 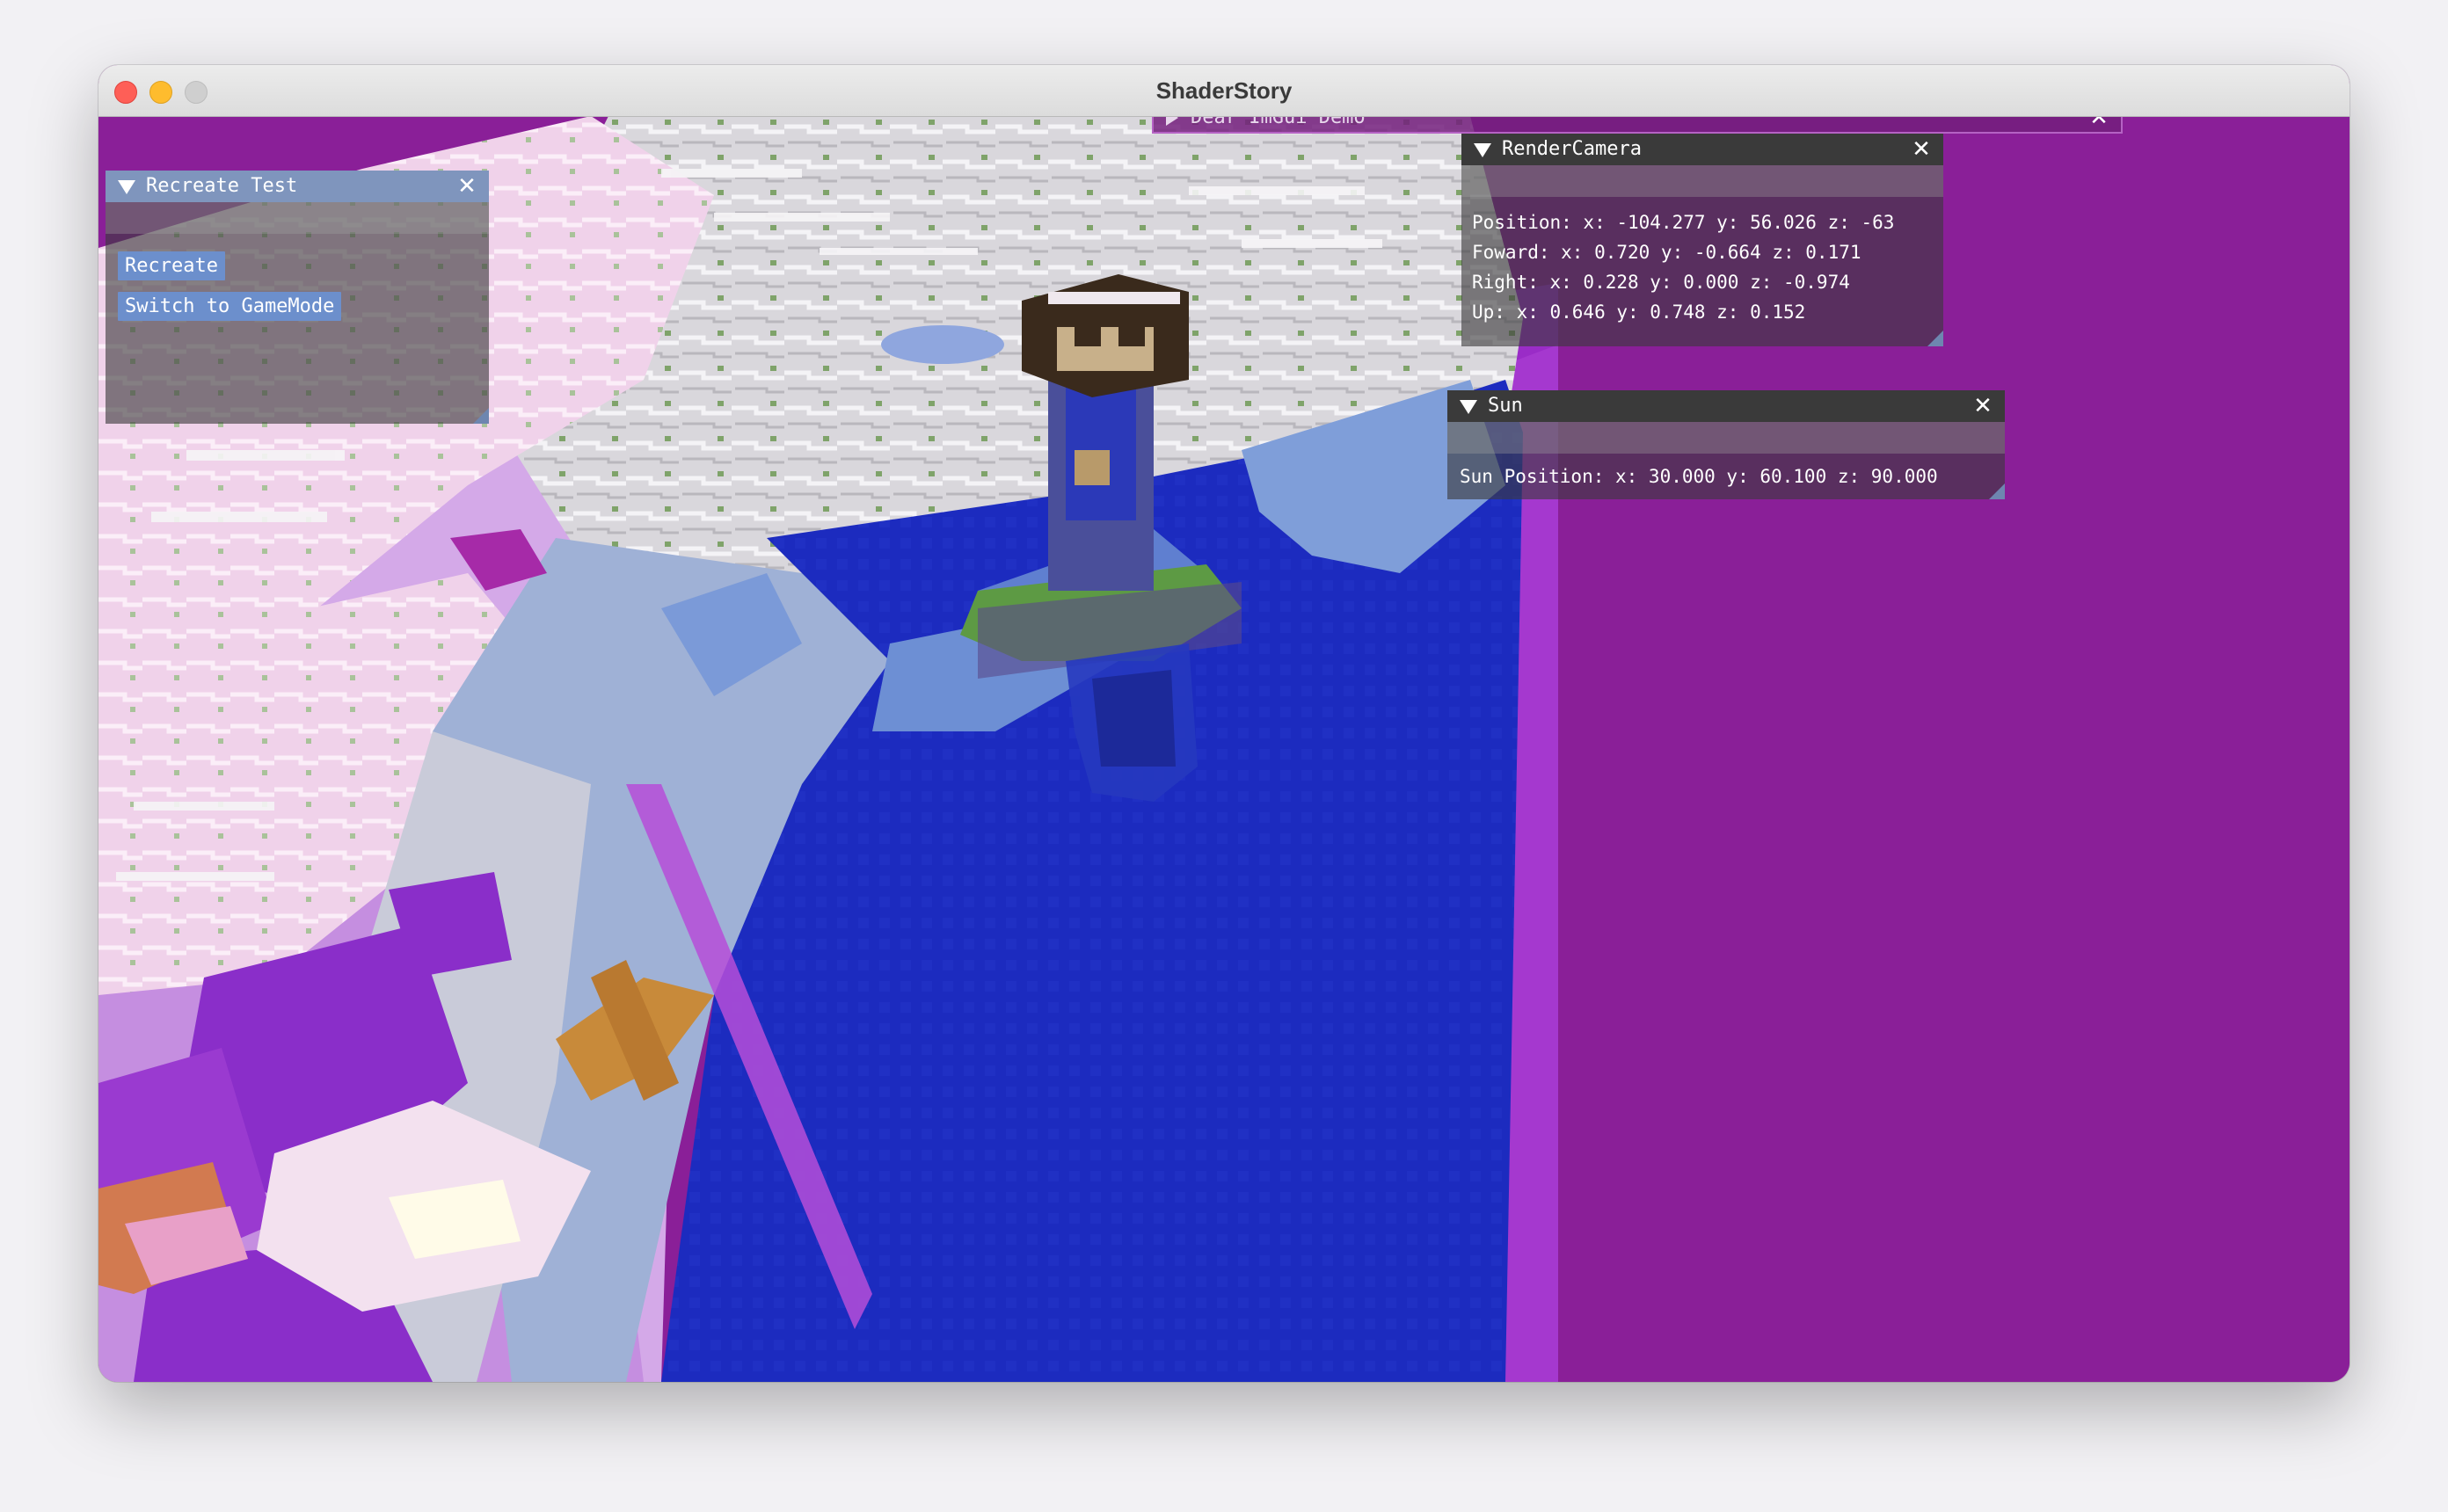 What do you see at coordinates (222, 186) in the screenshot?
I see `recreate-test-title: Recreate Test` at bounding box center [222, 186].